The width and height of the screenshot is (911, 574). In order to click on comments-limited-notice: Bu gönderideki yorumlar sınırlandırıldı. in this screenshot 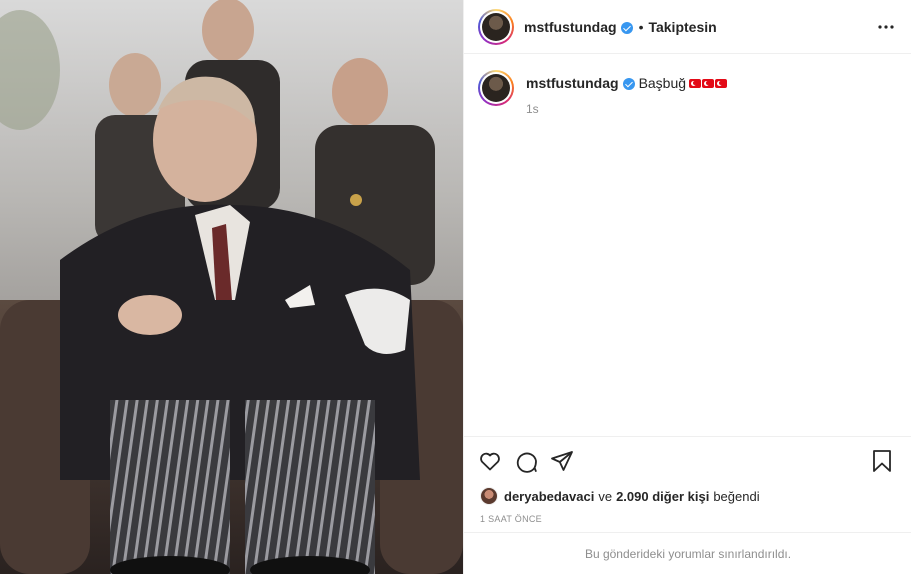, I will do `click(687, 553)`.